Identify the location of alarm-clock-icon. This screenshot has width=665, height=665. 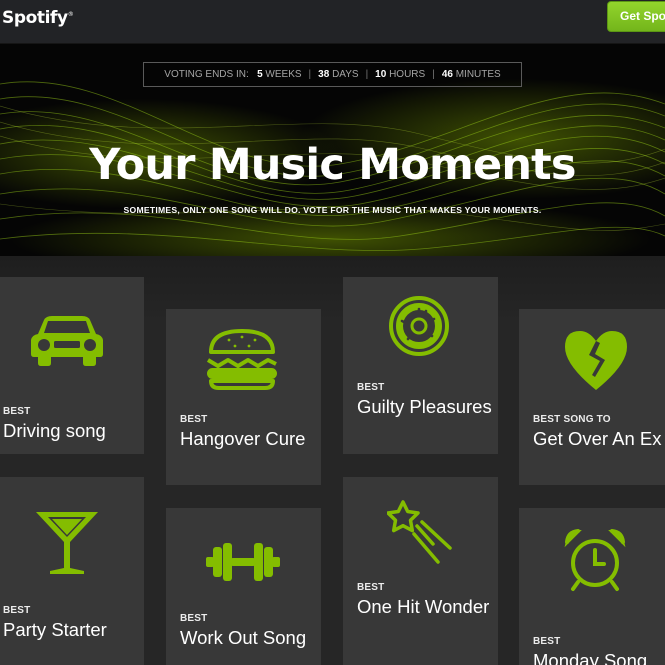
(595, 560).